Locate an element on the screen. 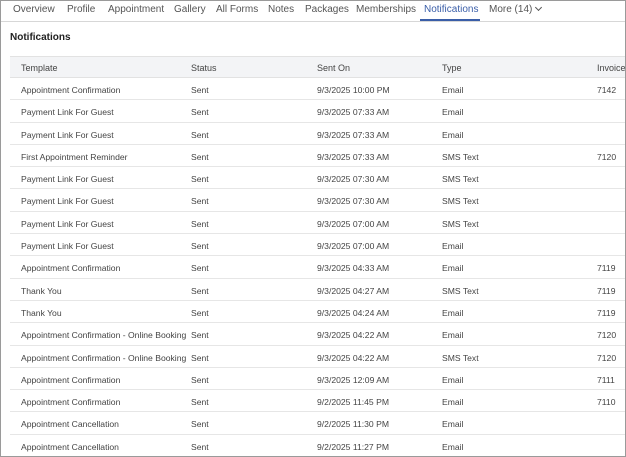  tab-memberships: Memberships is located at coordinates (386, 9).